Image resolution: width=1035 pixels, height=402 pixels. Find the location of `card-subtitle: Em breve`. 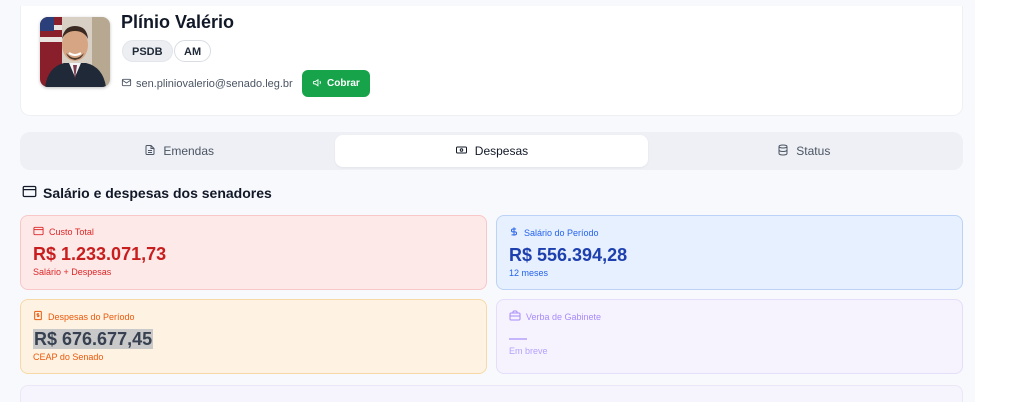

card-subtitle: Em breve is located at coordinates (528, 351).